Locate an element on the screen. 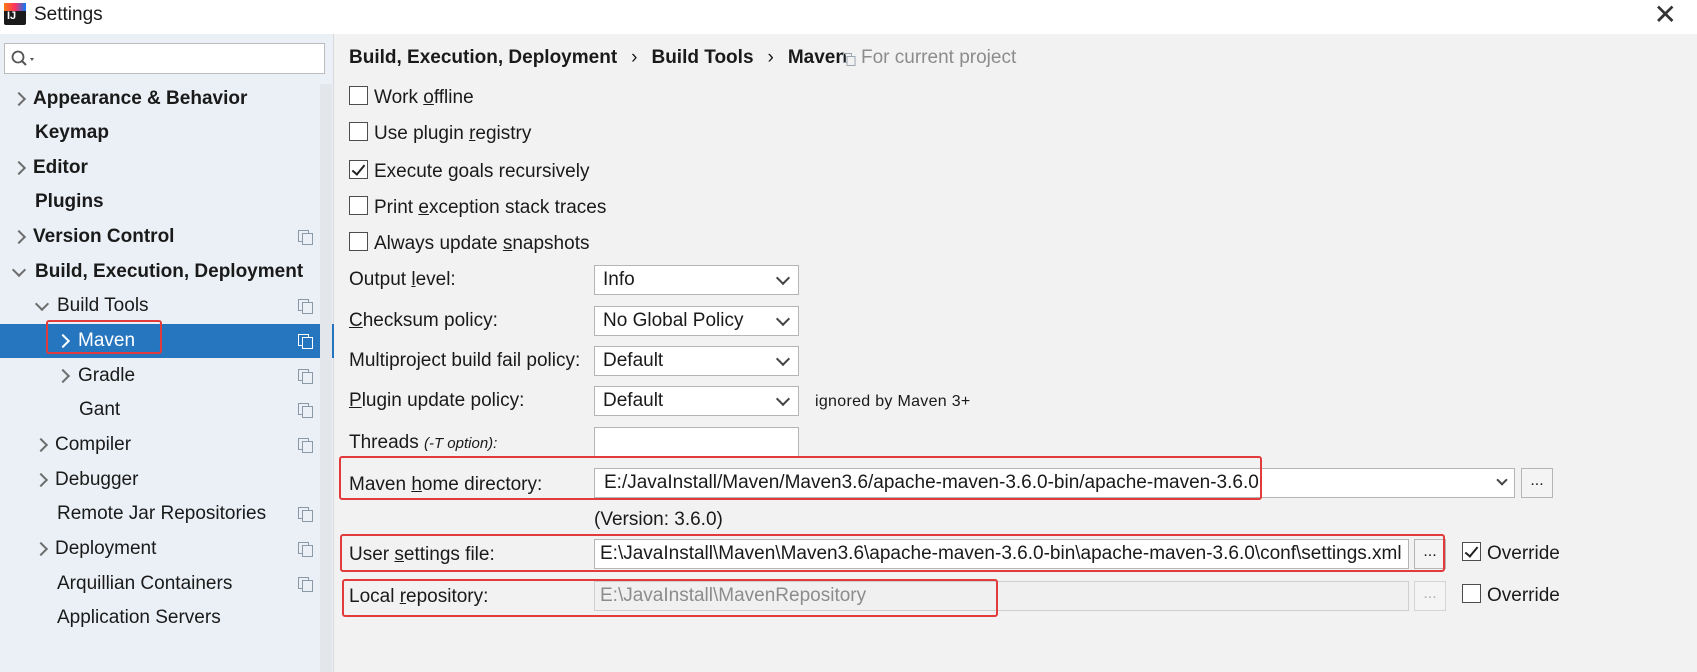 The width and height of the screenshot is (1697, 672). multiproject-policy-select: Default is located at coordinates (696, 361).